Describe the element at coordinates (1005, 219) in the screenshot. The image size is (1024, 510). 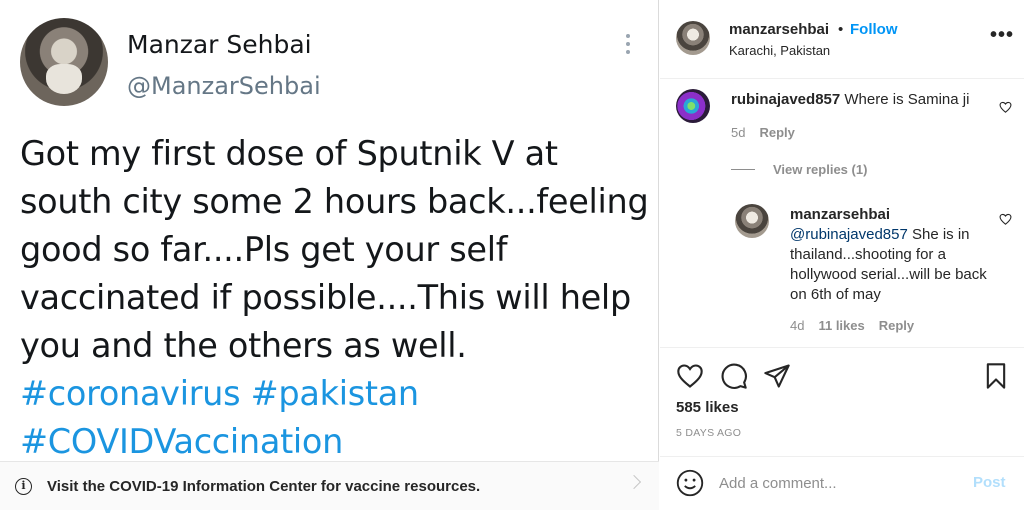
I see `like-reply-heart-icon` at that location.